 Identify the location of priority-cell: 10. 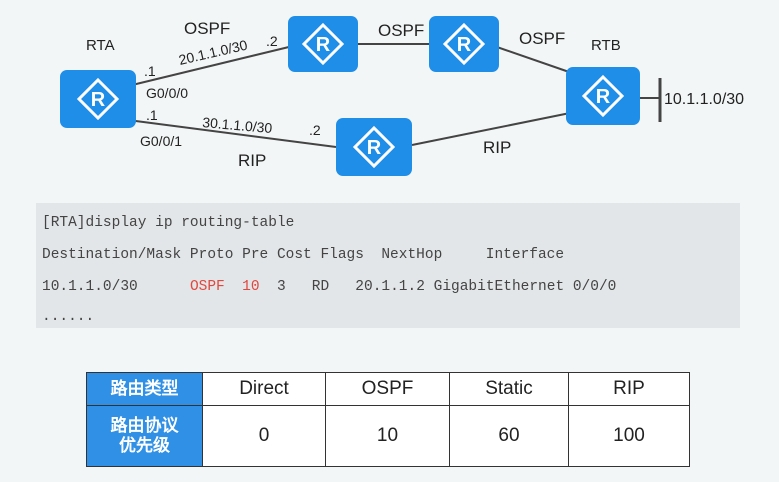
(387, 436).